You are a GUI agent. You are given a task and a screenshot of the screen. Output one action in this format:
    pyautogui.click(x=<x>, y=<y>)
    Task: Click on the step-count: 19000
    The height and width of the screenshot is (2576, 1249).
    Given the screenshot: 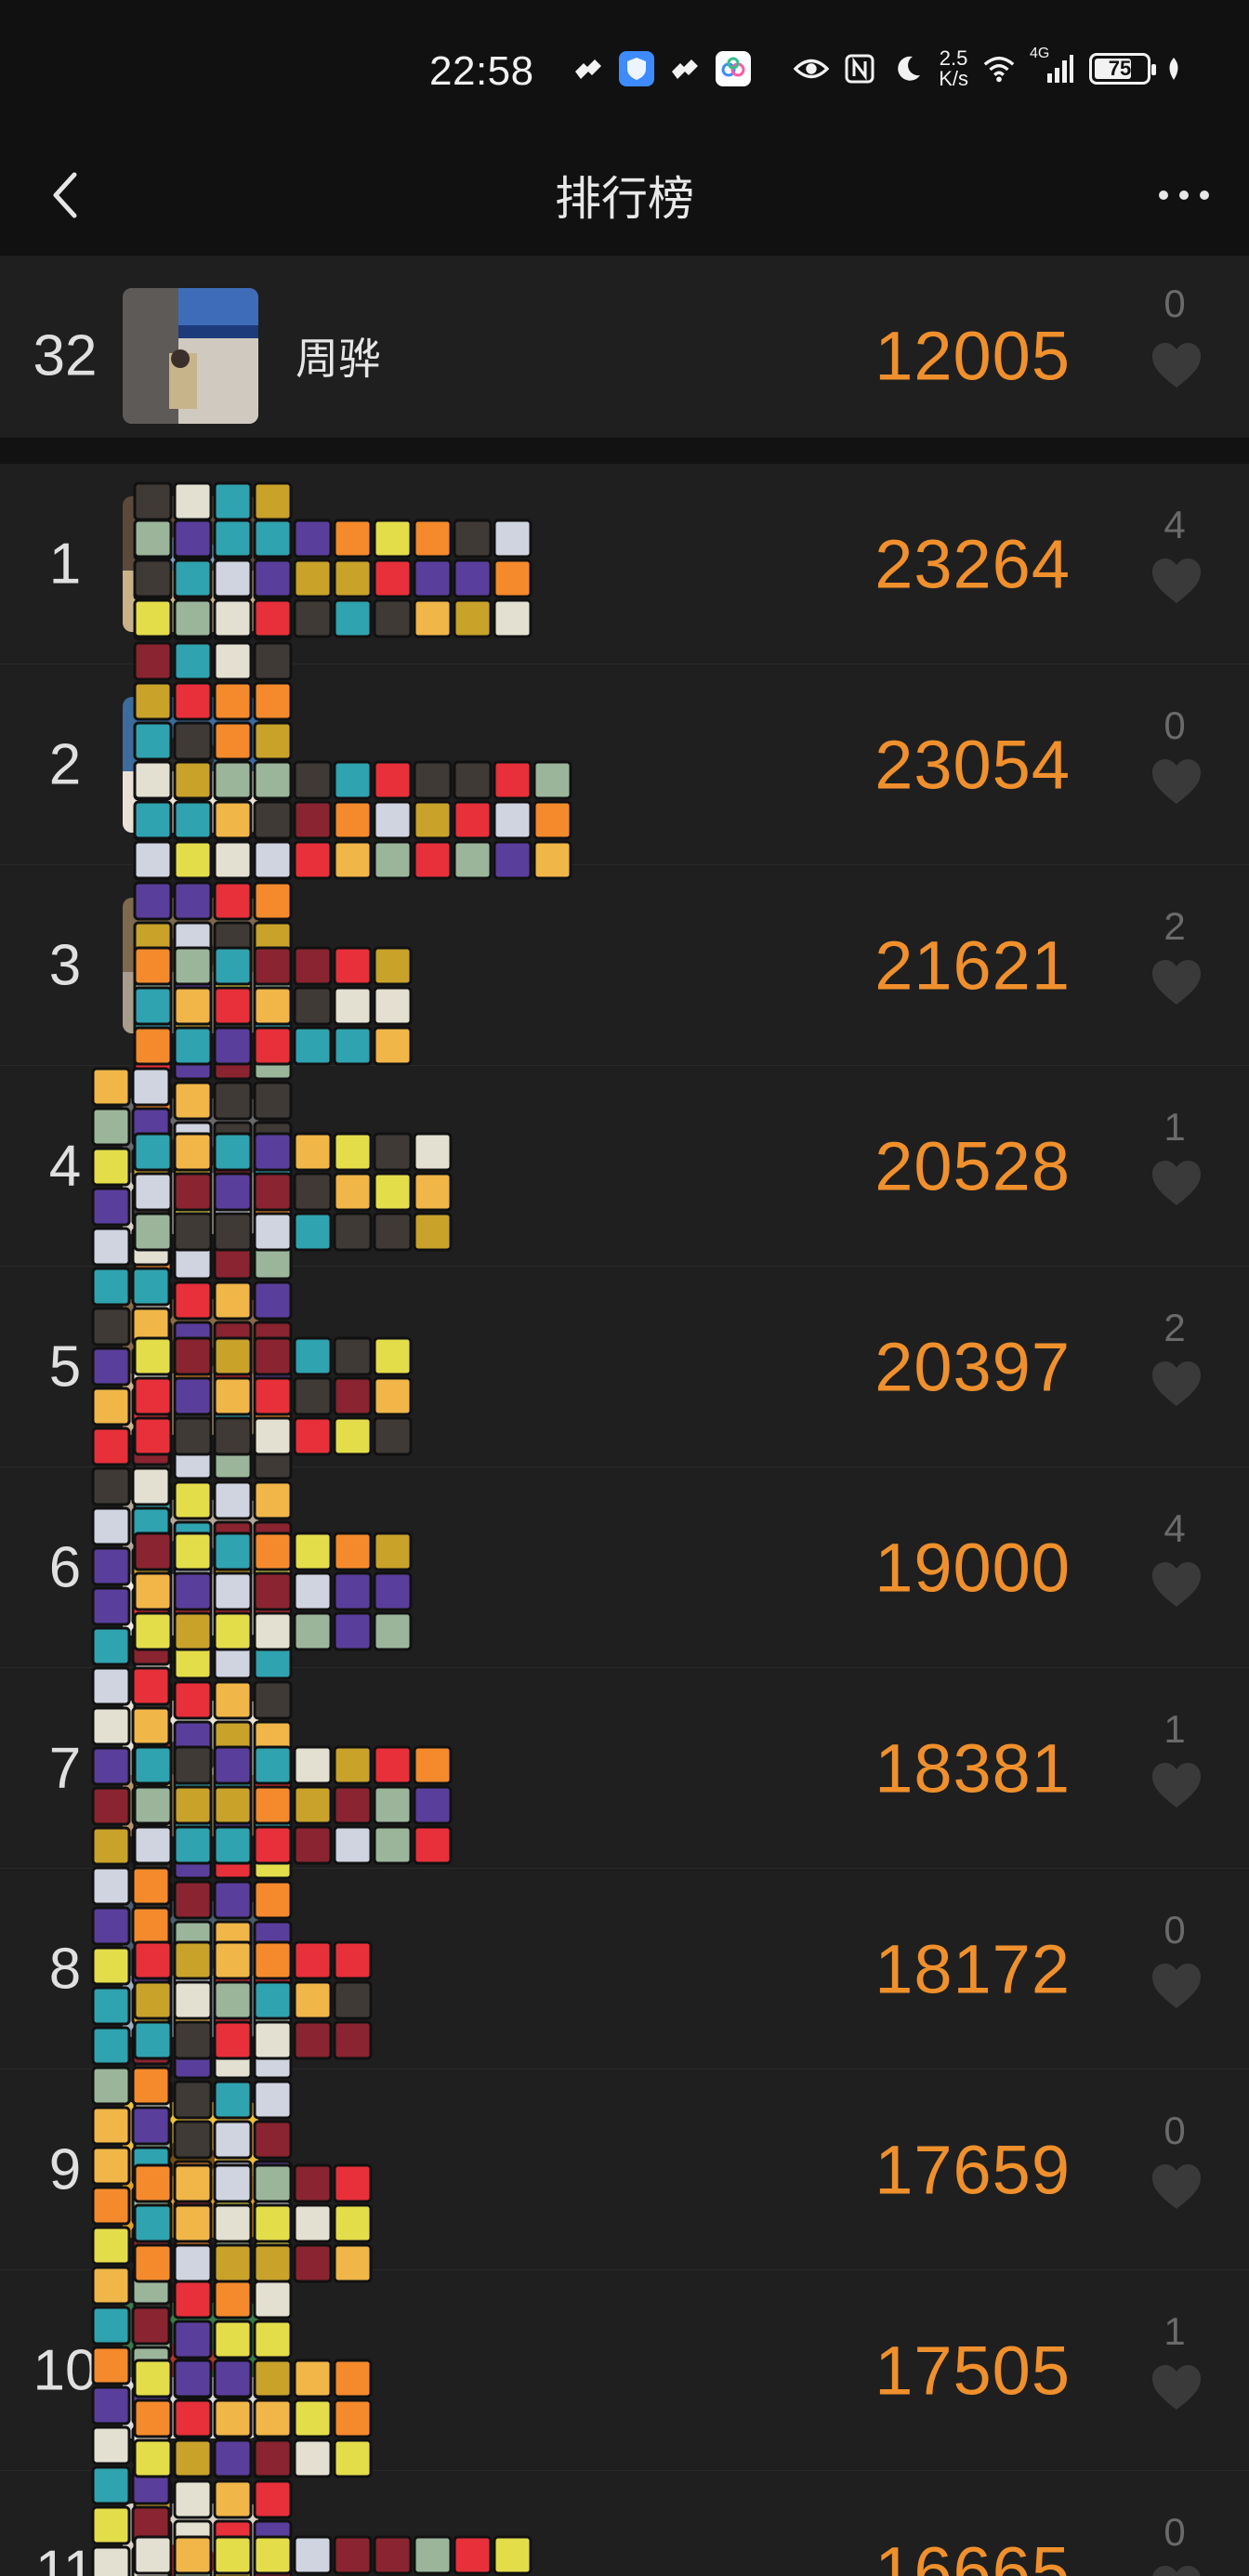 What is the action you would take?
    pyautogui.click(x=972, y=1567)
    